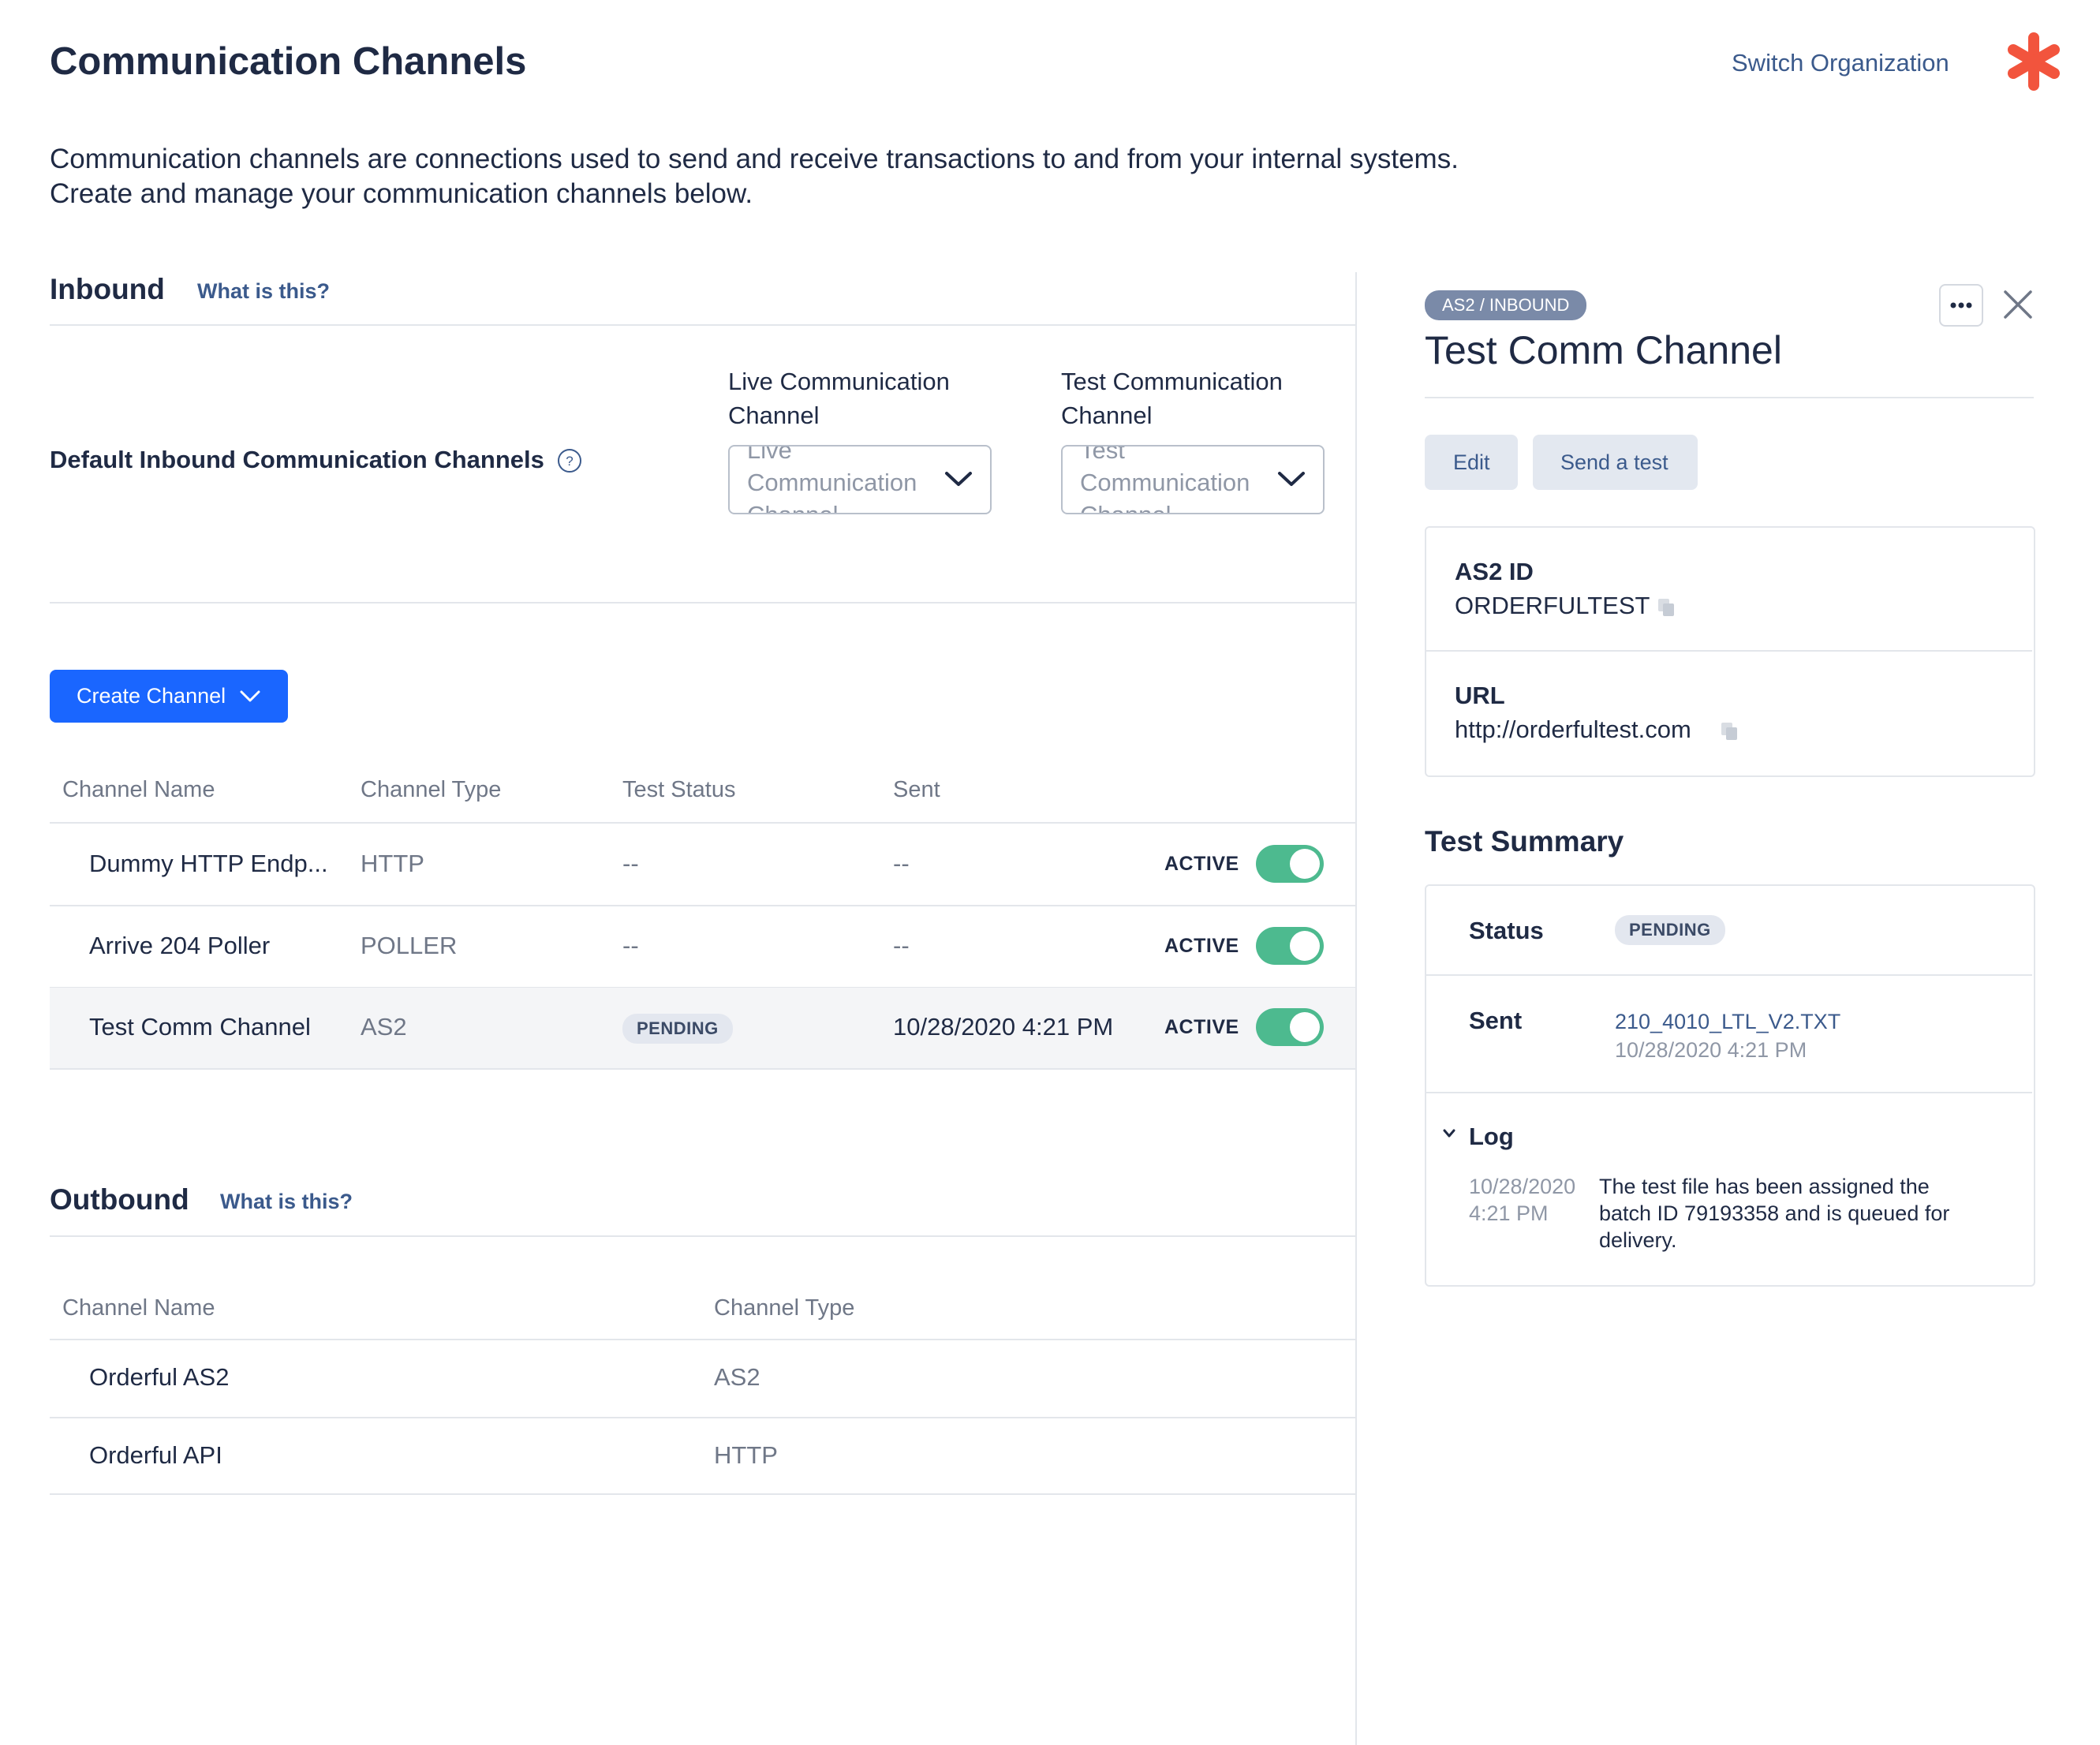 Image resolution: width=2100 pixels, height=1745 pixels. Describe the element at coordinates (1496, 1020) in the screenshot. I see `sent-label: Sent` at that location.